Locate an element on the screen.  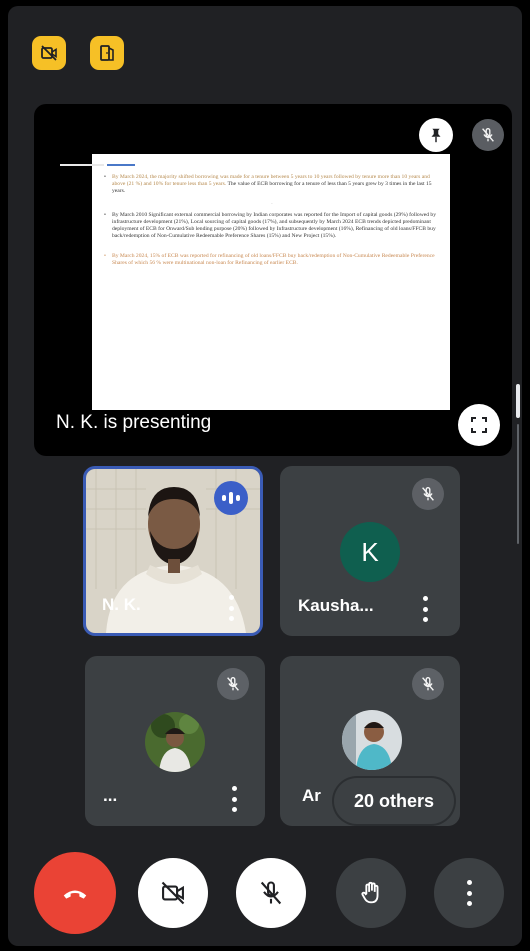
others-count-pill: 20 others is located at coordinates (394, 801).